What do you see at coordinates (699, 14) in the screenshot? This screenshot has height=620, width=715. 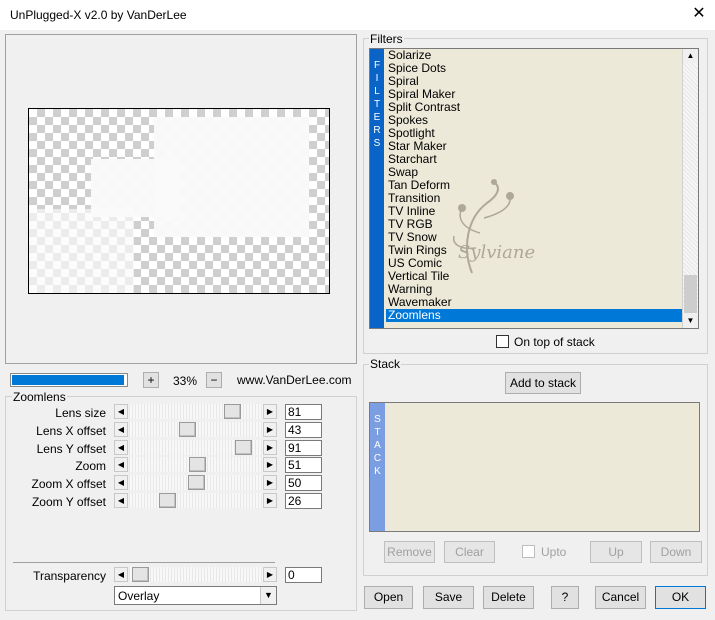 I see `close-icon: ✕` at bounding box center [699, 14].